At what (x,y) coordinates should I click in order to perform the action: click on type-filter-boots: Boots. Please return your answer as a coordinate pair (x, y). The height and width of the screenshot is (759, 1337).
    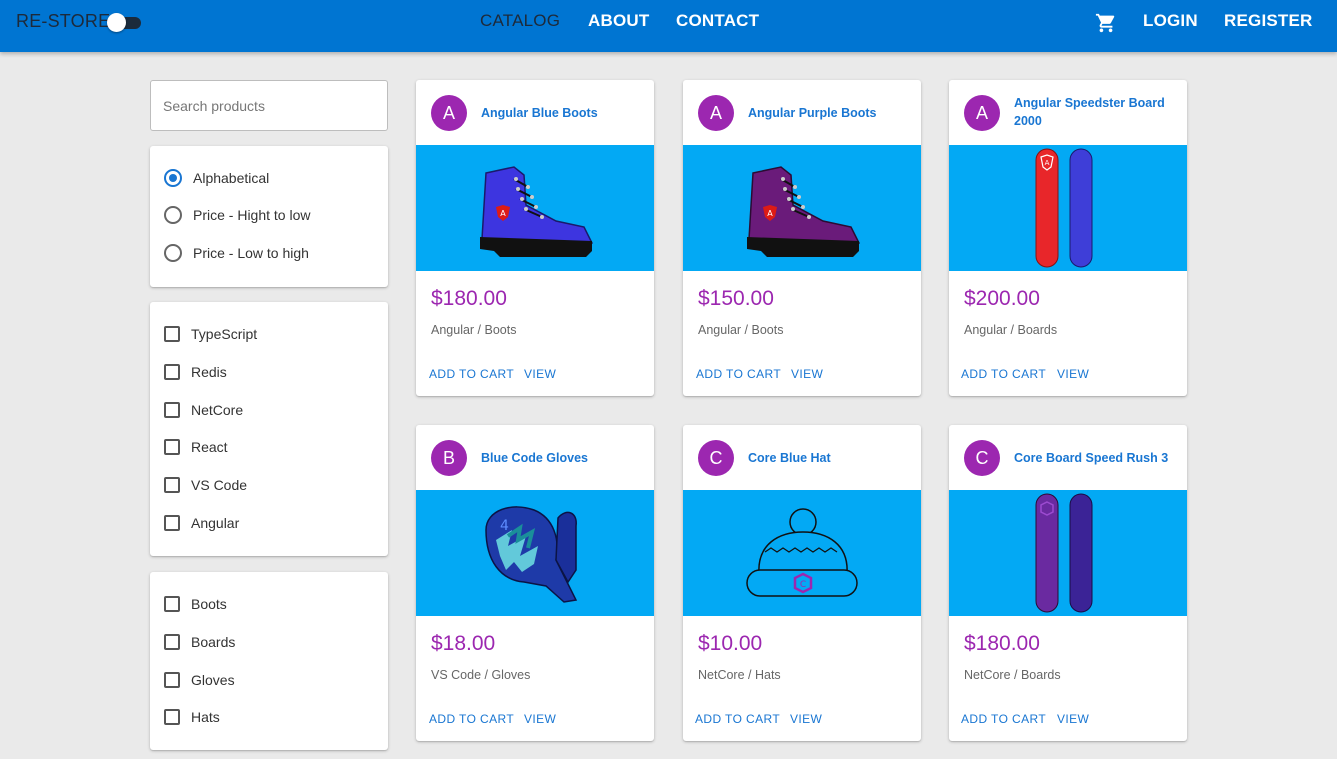
    Looking at the image, I should click on (195, 604).